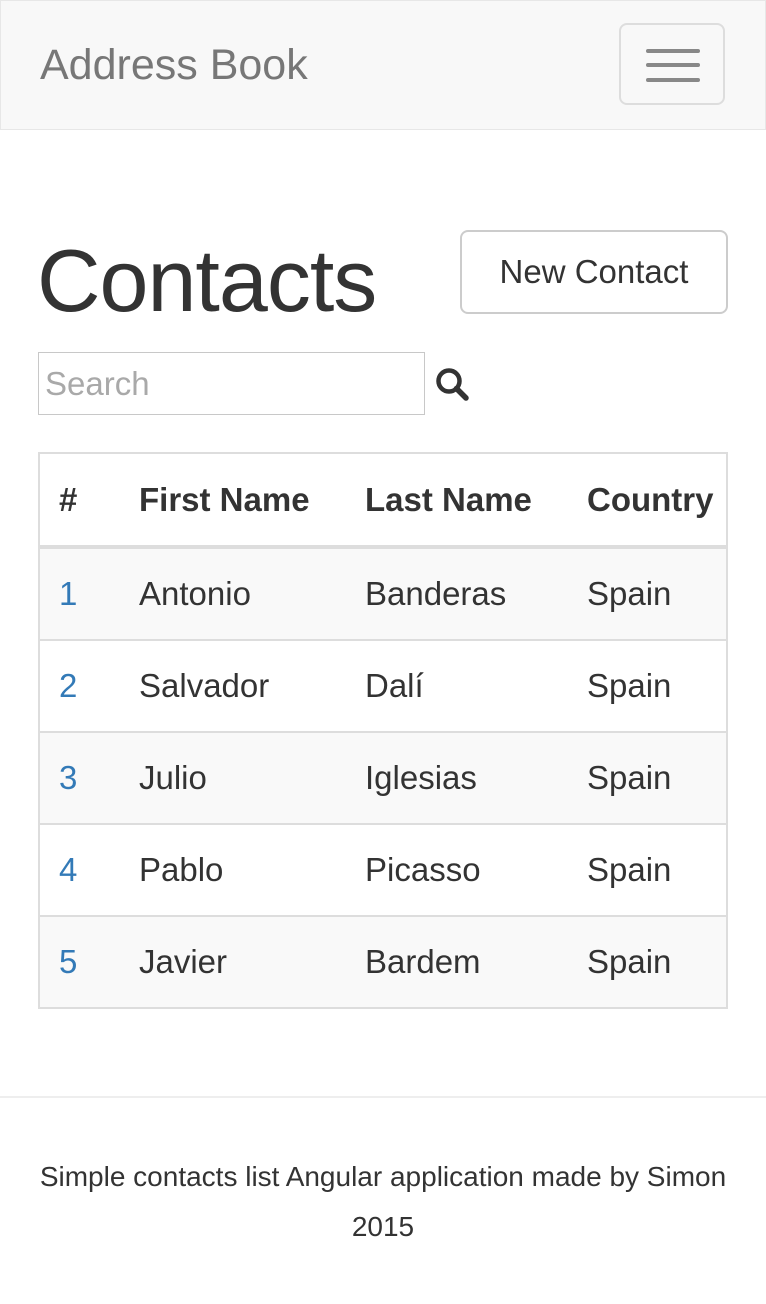 The image size is (766, 1304). I want to click on first-name-cell: Julio, so click(252, 777).